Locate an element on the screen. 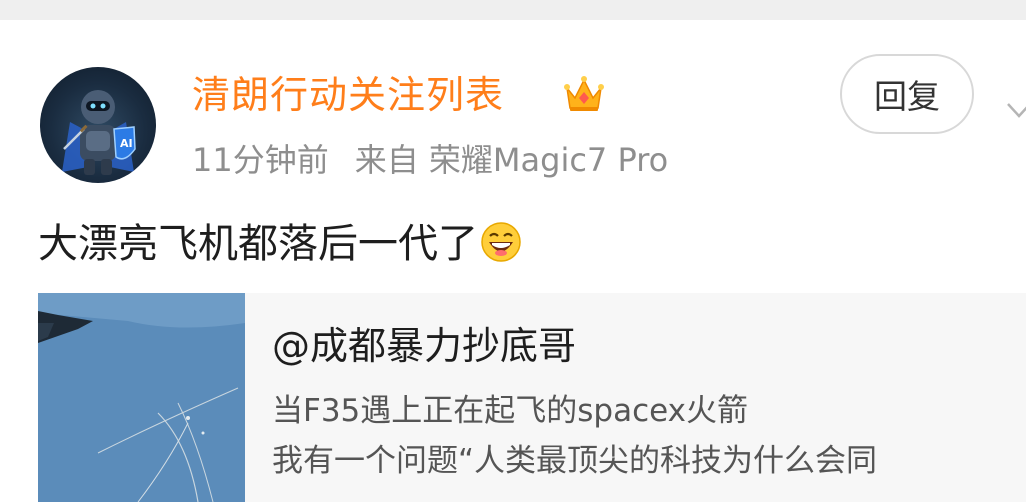 The image size is (1026, 502). jet-over-water-image is located at coordinates (141, 397).